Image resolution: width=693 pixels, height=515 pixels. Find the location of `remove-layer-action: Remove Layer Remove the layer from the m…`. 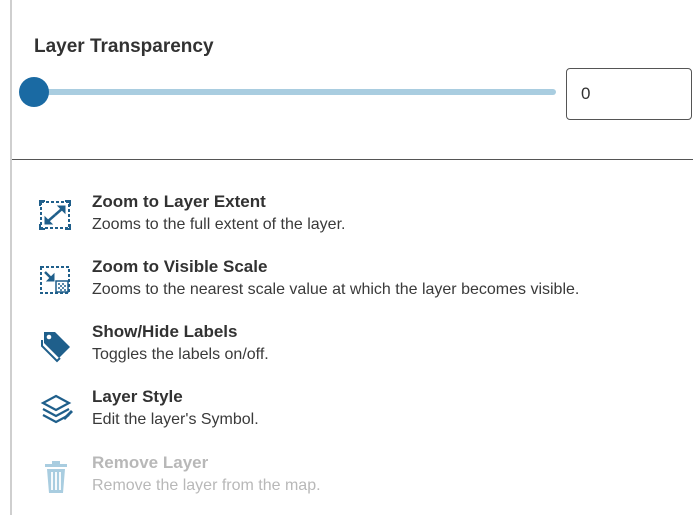

remove-layer-action: Remove Layer Remove the layer from the m… is located at coordinates (364, 481).